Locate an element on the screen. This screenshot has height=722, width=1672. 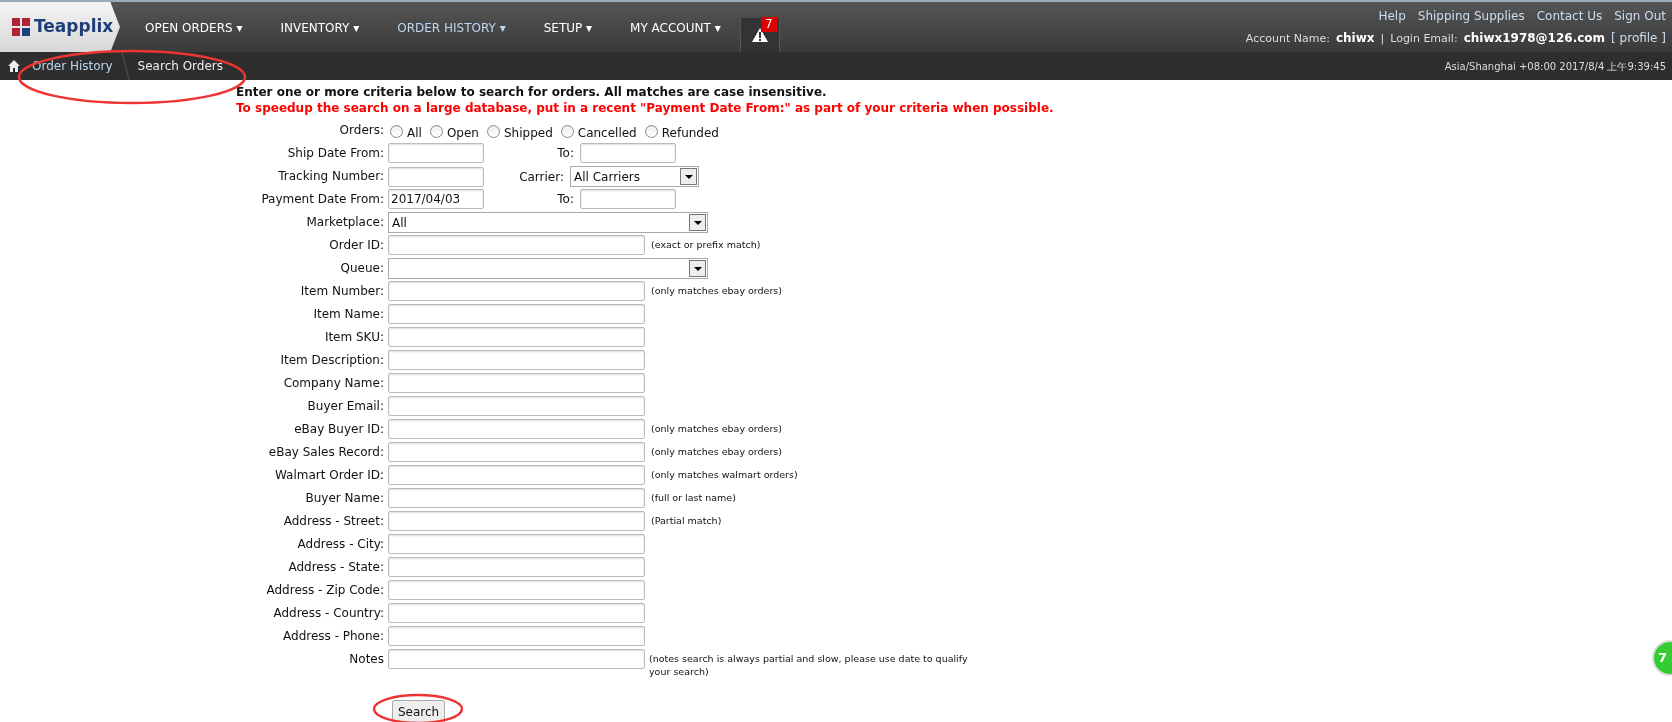
login-email: chiwx1978@126.com is located at coordinates (1534, 38).